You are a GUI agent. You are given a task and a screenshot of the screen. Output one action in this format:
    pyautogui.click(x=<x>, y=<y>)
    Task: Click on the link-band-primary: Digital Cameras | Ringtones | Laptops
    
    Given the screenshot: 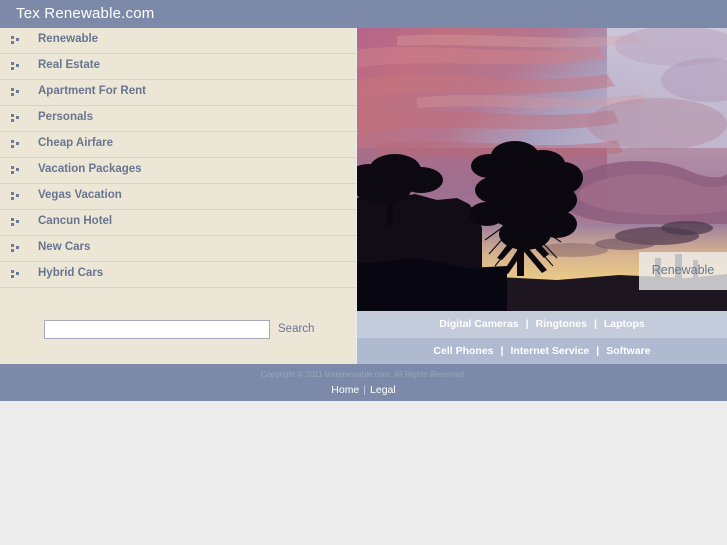 What is the action you would take?
    pyautogui.click(x=542, y=324)
    